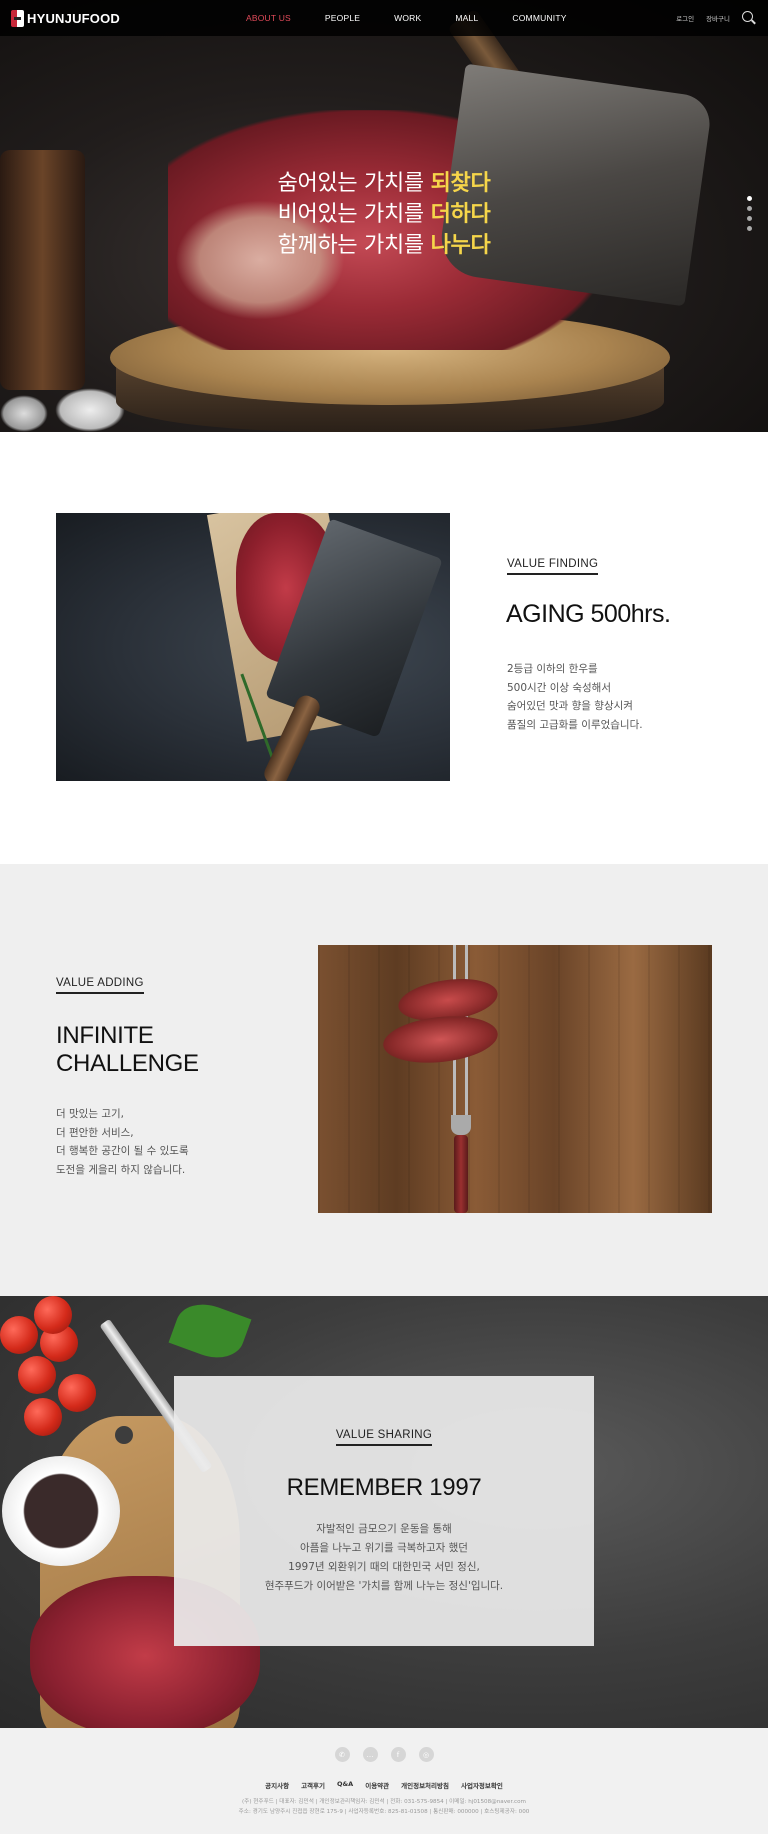  I want to click on nav-work: WORK, so click(407, 18).